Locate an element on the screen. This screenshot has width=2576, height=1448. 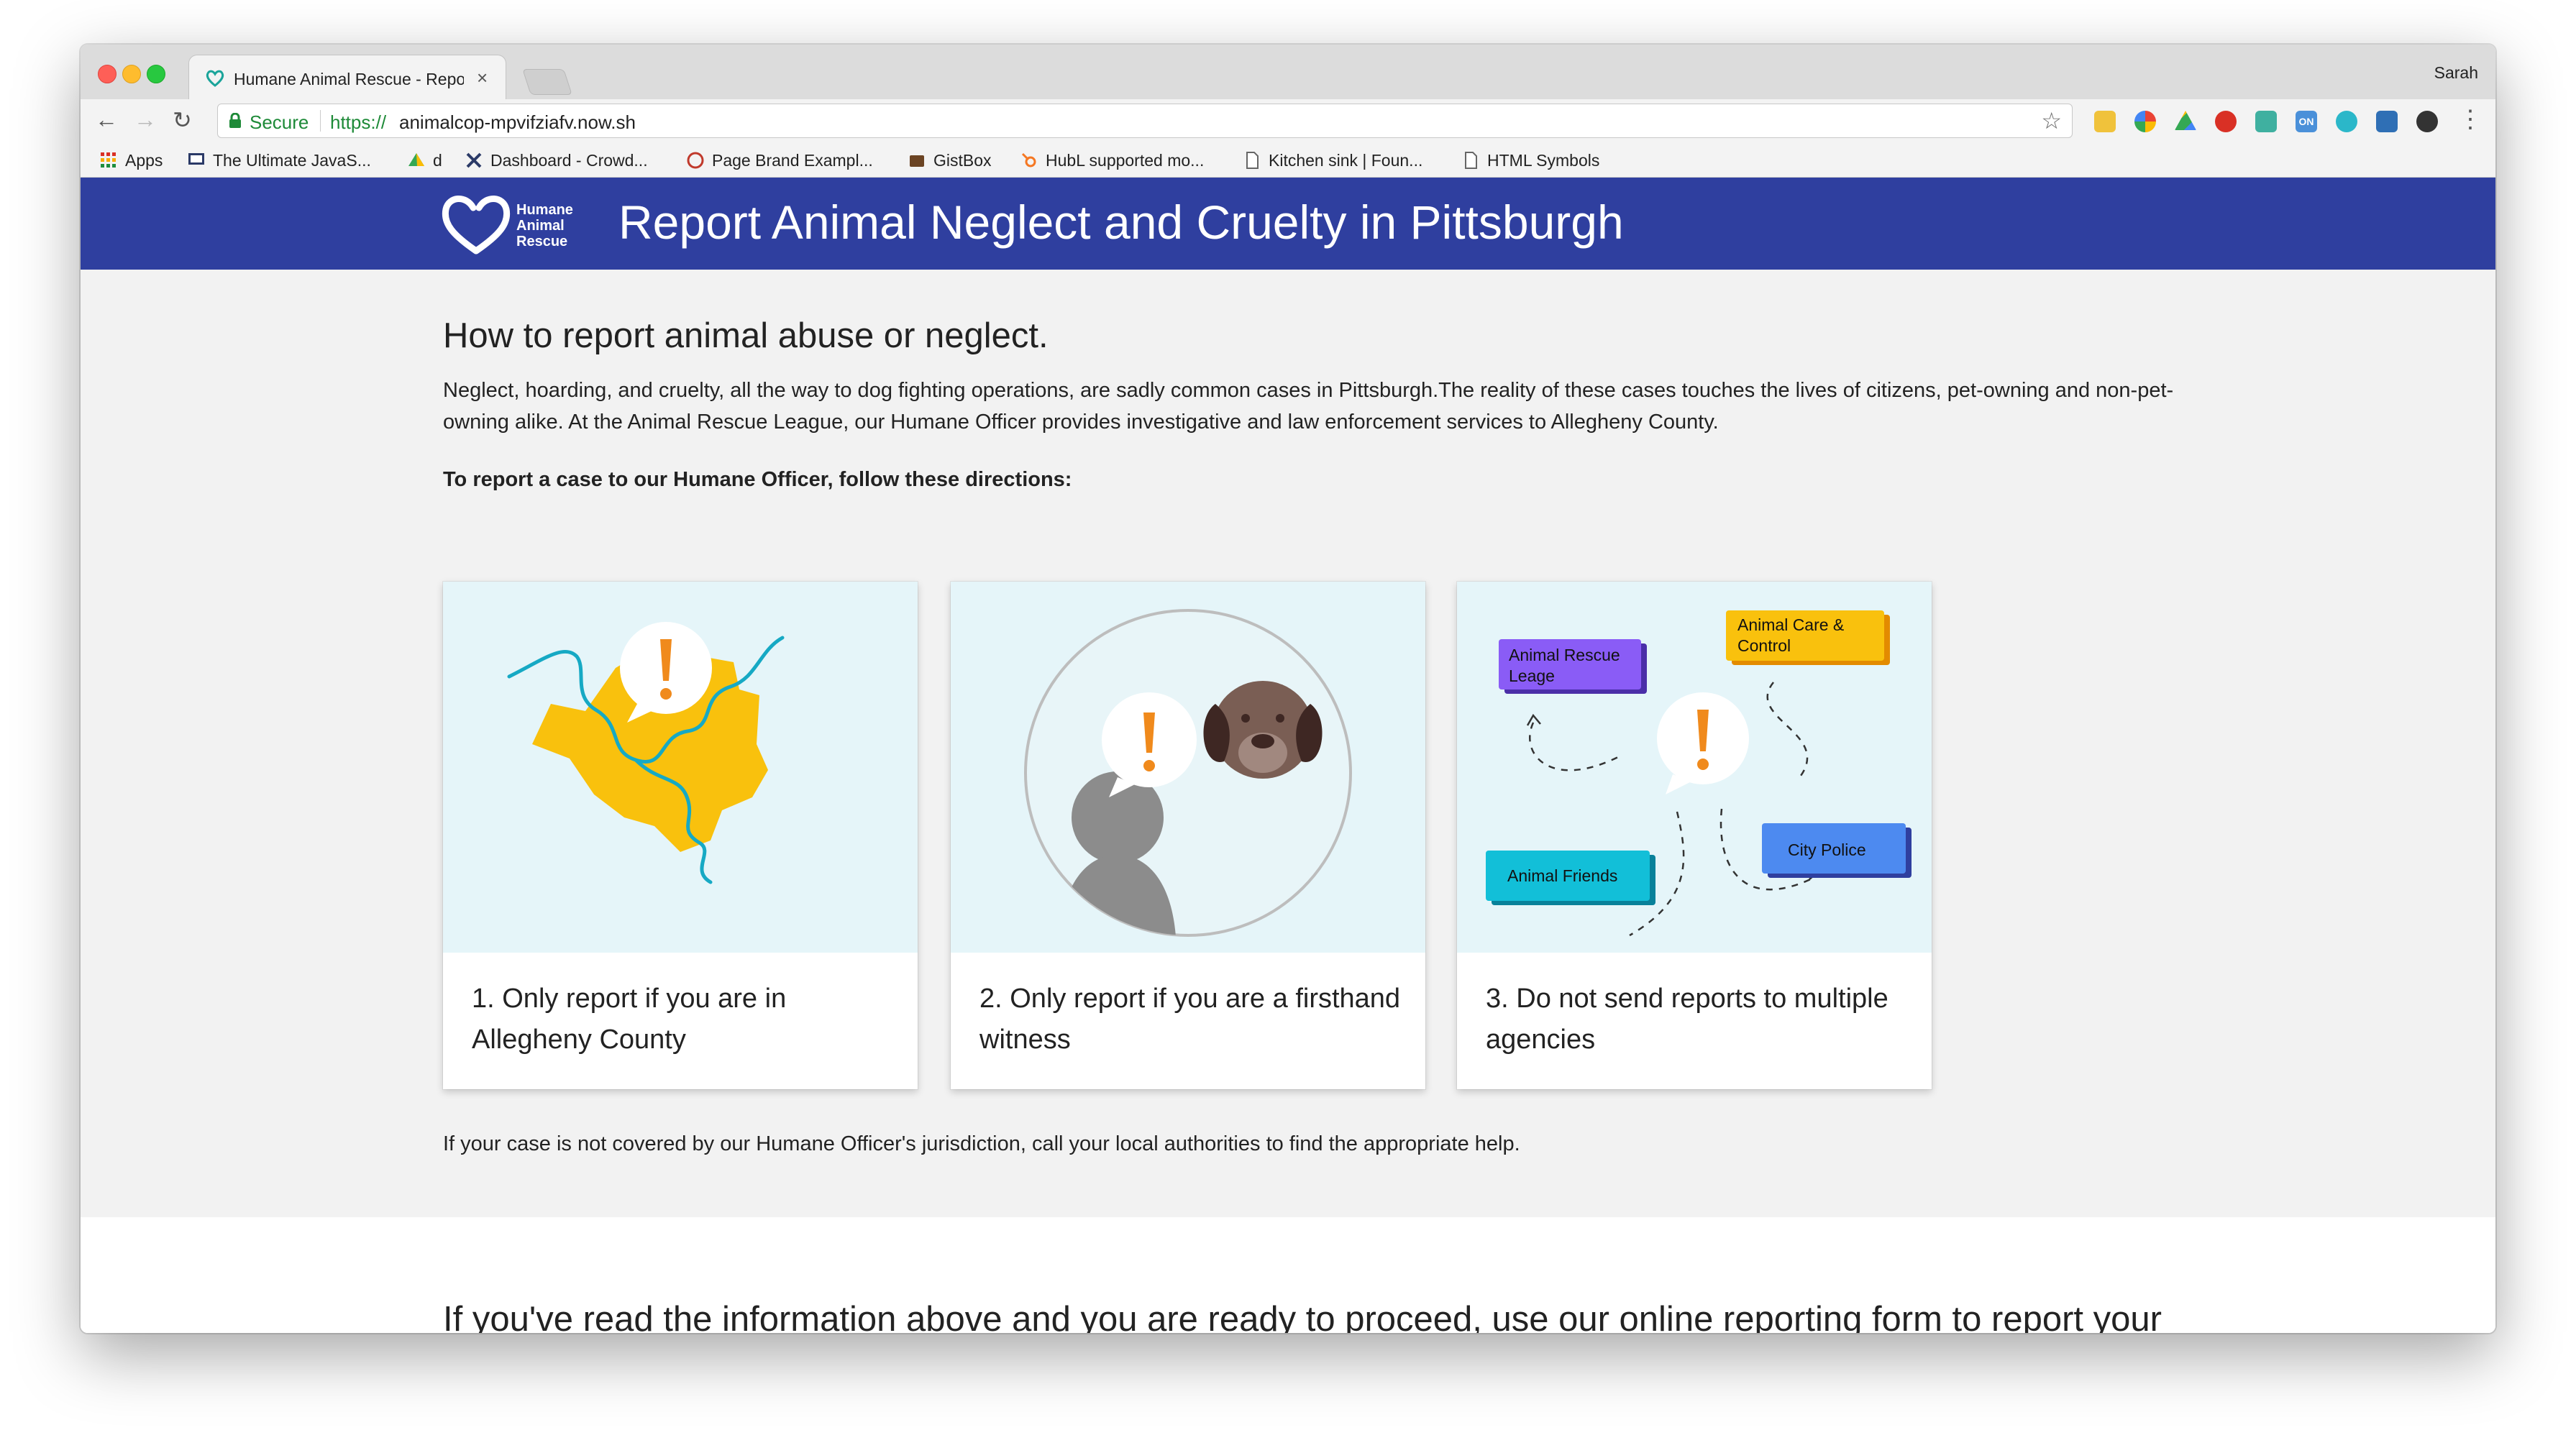
apps-grid-icon is located at coordinates (108, 160).